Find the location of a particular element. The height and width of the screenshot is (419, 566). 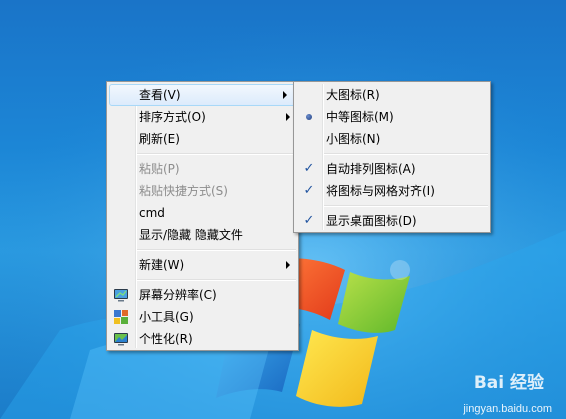

menu-item-gadgets: 小工具(G) is located at coordinates (202, 317).